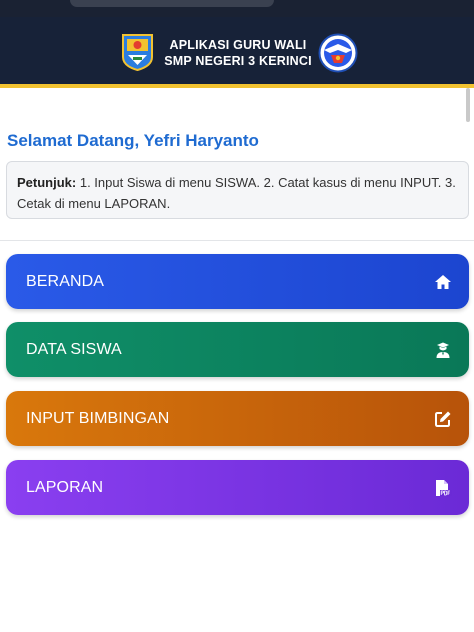  I want to click on menu-button-label: BERANDA, so click(65, 281).